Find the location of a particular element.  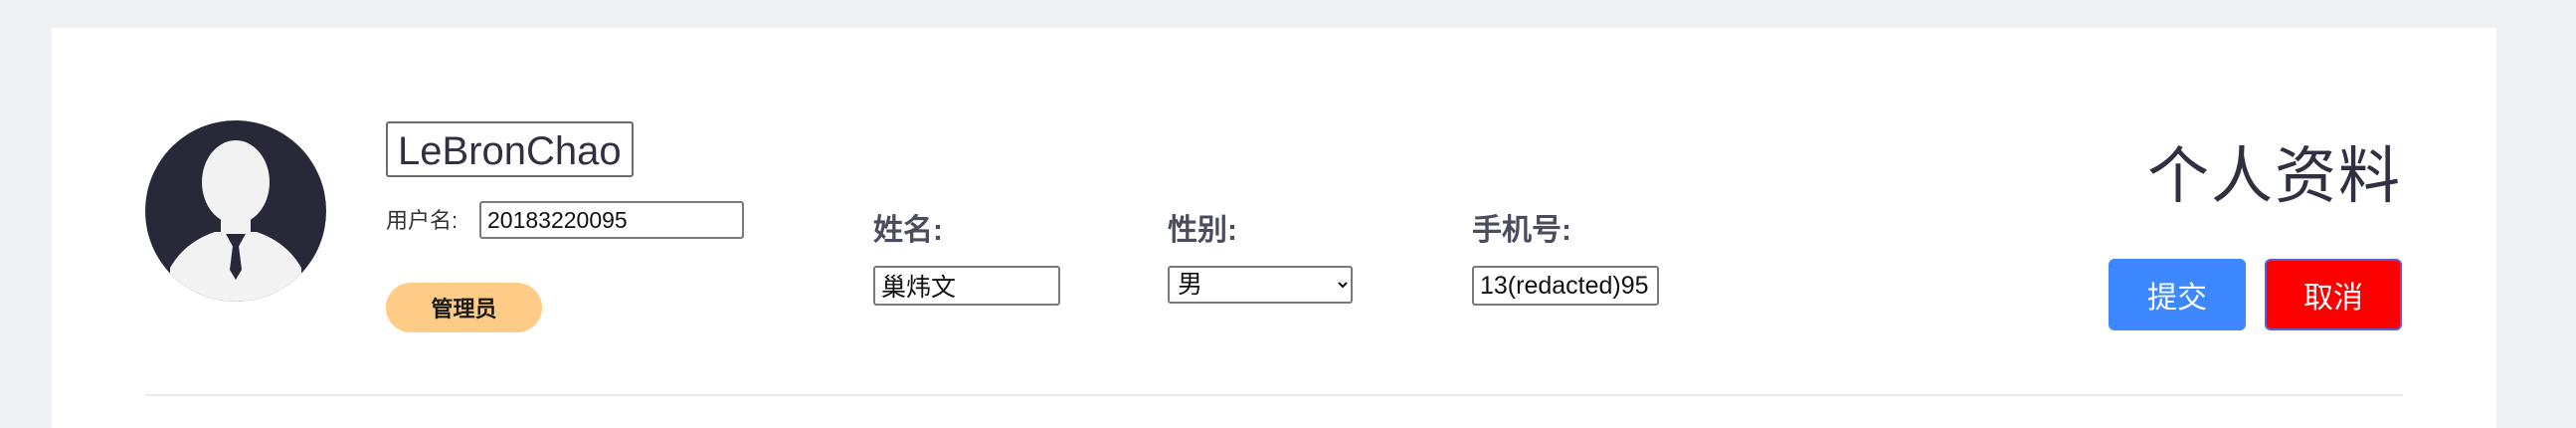

submit-button: 提交 is located at coordinates (2177, 294).